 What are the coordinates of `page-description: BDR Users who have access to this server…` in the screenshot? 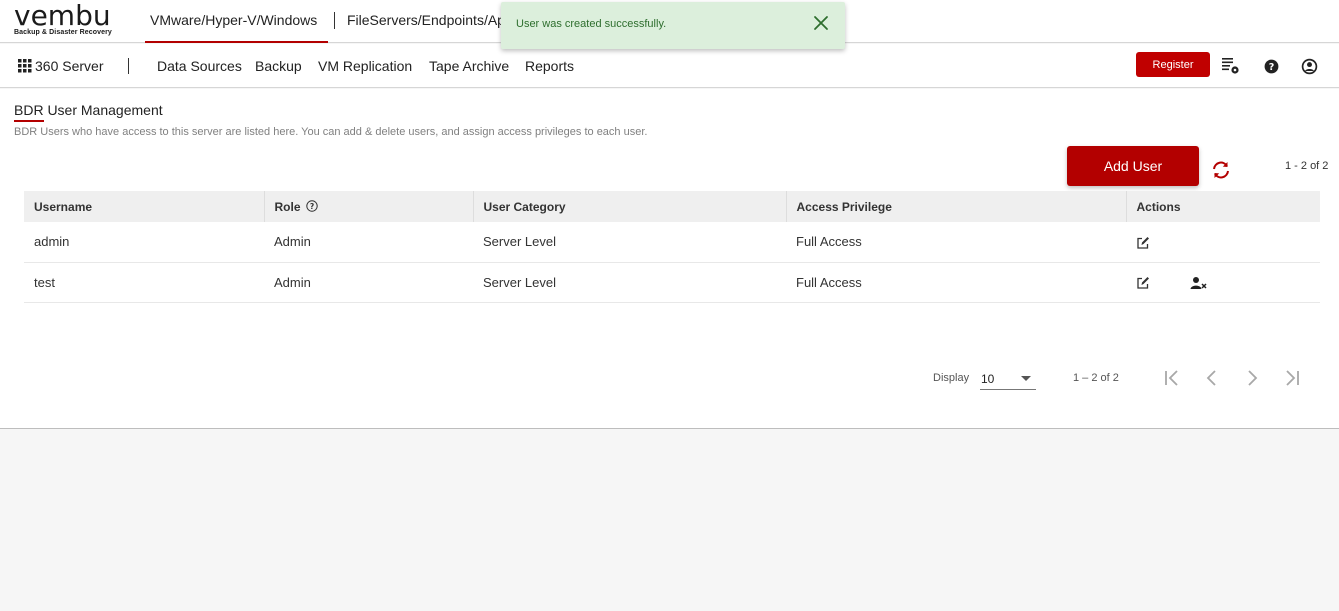 It's located at (331, 132).